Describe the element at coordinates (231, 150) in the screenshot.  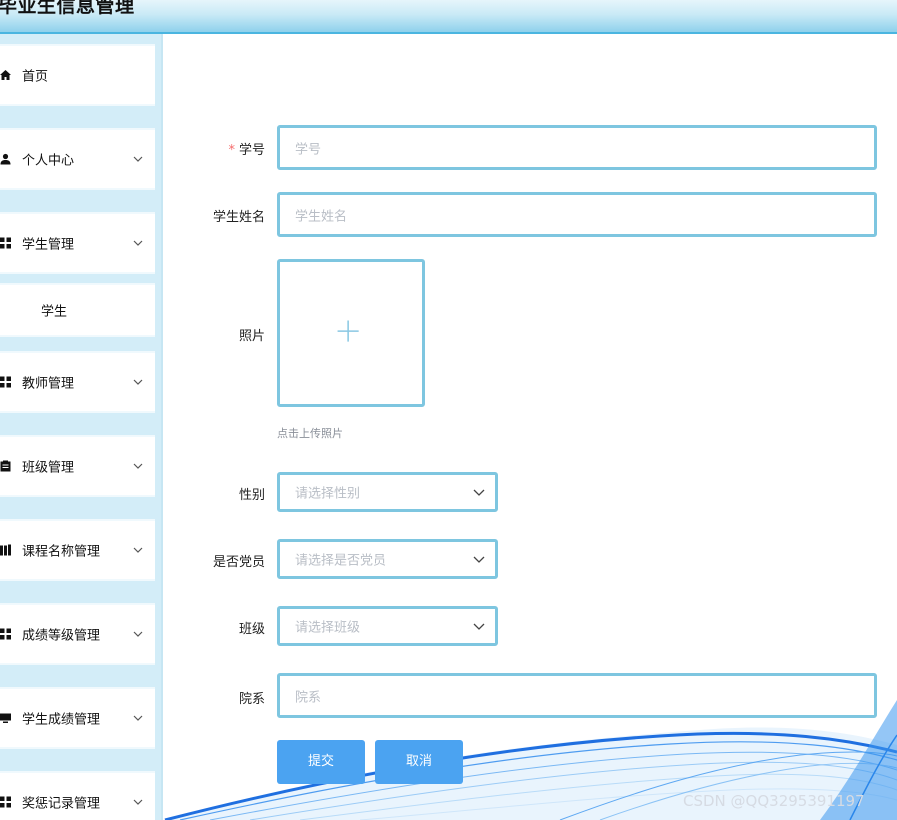
I see `required-mark: *` at that location.